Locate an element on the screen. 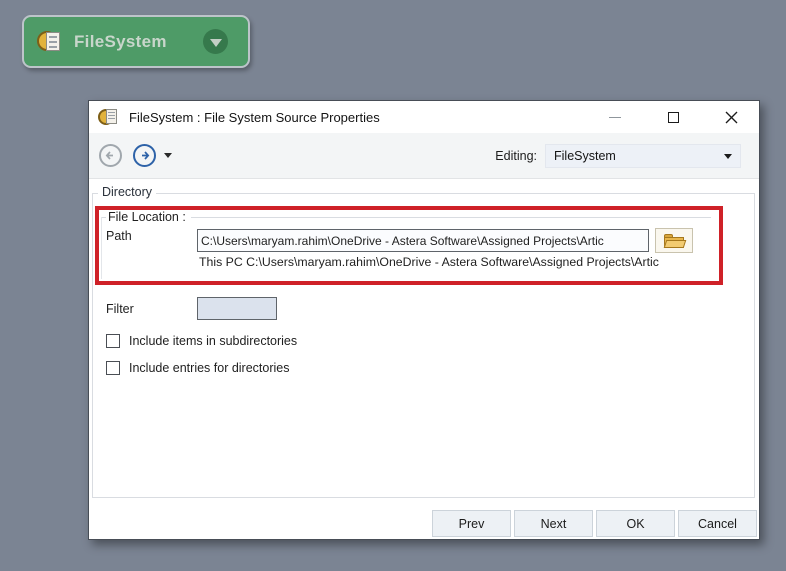 This screenshot has height=571, width=786. maximize-button is located at coordinates (673, 117).